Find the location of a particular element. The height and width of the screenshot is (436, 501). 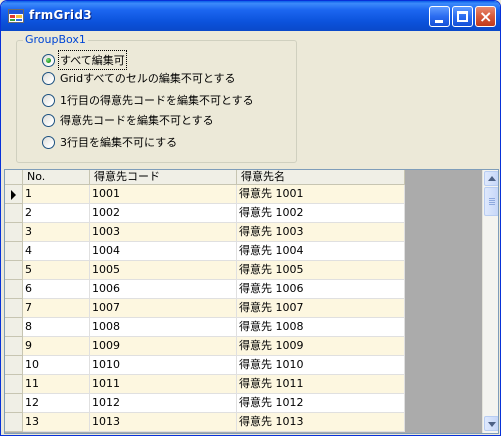

cell-no: 2 is located at coordinates (56, 213).